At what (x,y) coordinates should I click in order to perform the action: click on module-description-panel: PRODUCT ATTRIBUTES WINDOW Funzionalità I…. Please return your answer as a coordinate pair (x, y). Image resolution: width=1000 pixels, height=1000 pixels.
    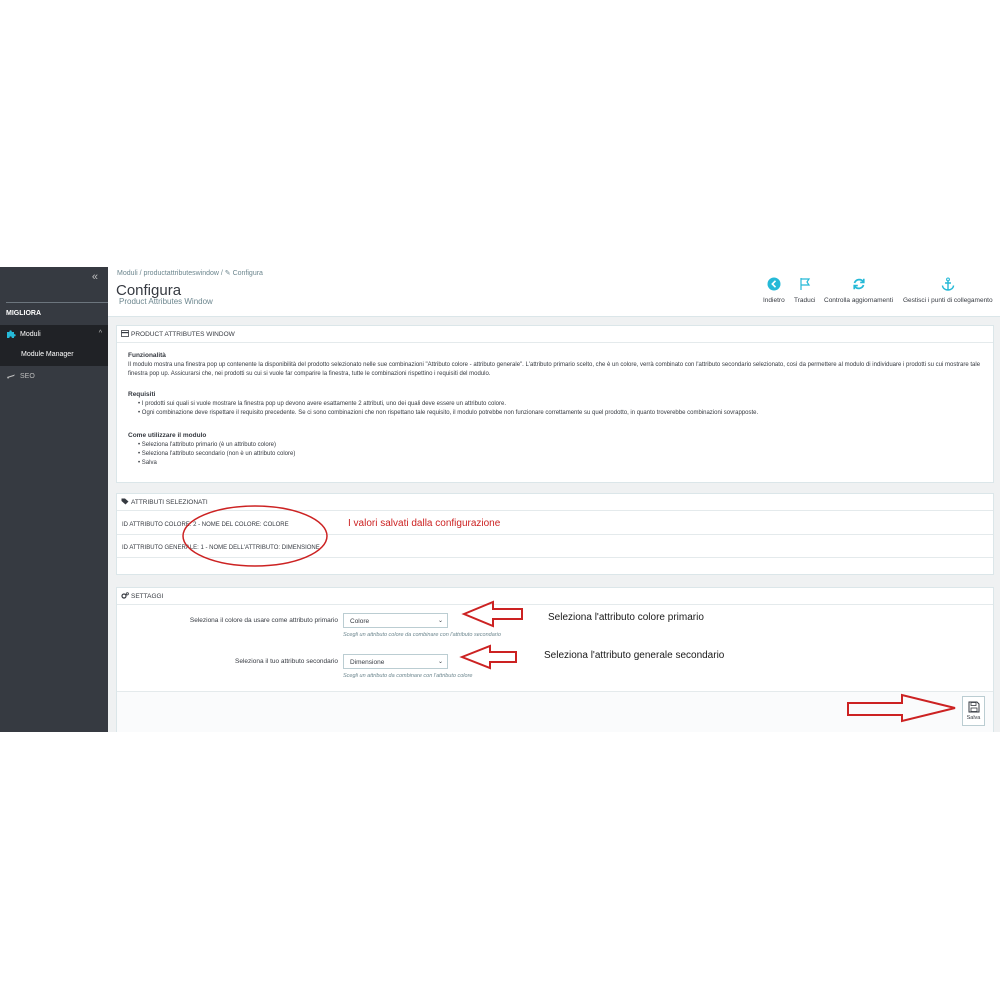
    Looking at the image, I should click on (555, 404).